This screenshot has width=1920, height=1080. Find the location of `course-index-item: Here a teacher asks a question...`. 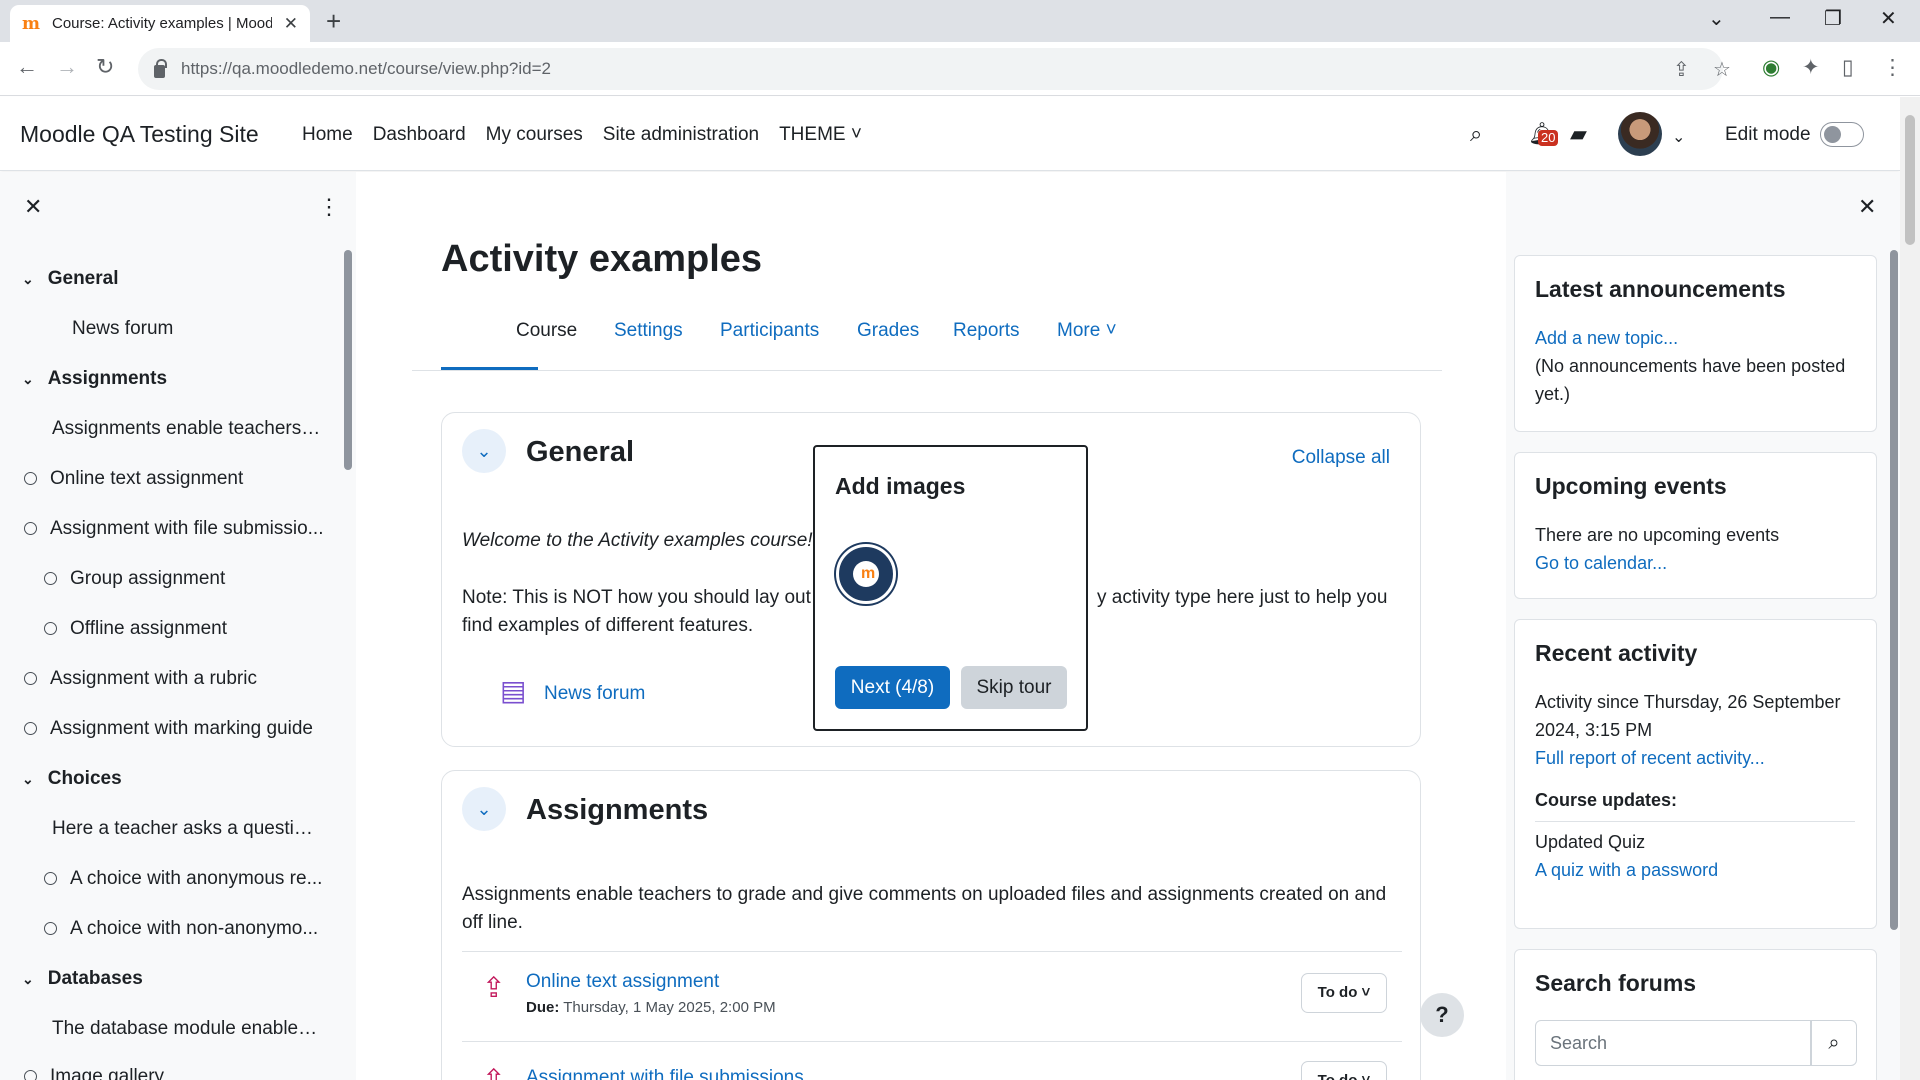

course-index-item: Here a teacher asks a question... is located at coordinates (187, 829).